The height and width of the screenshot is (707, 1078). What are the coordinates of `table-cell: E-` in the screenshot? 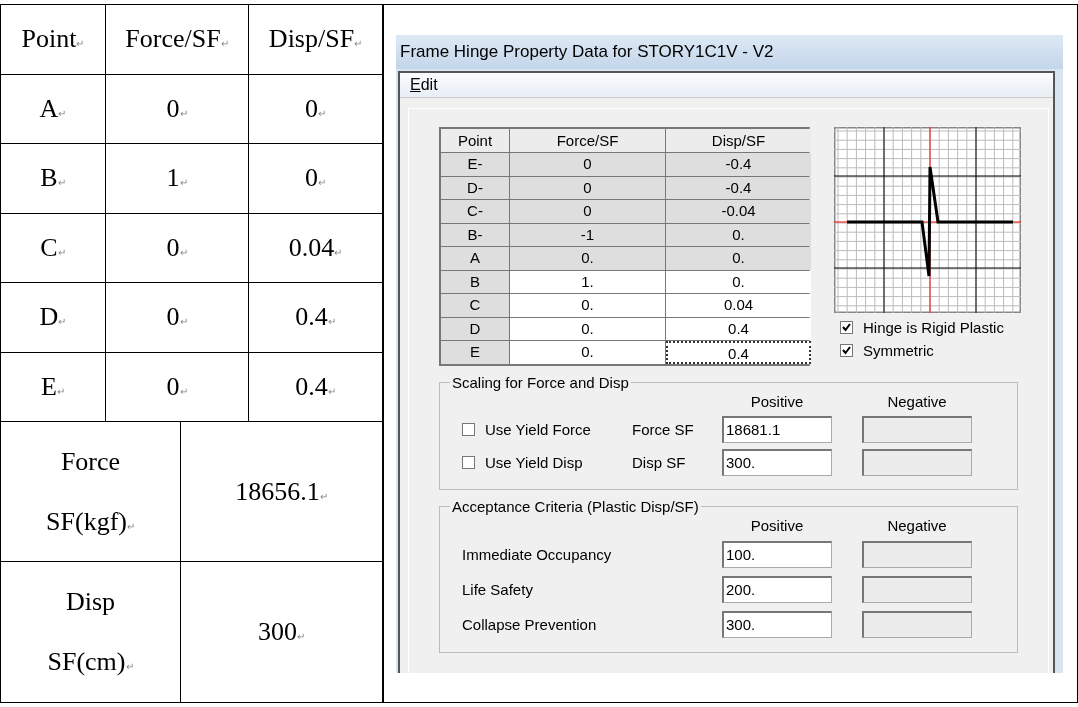 It's located at (475, 164).